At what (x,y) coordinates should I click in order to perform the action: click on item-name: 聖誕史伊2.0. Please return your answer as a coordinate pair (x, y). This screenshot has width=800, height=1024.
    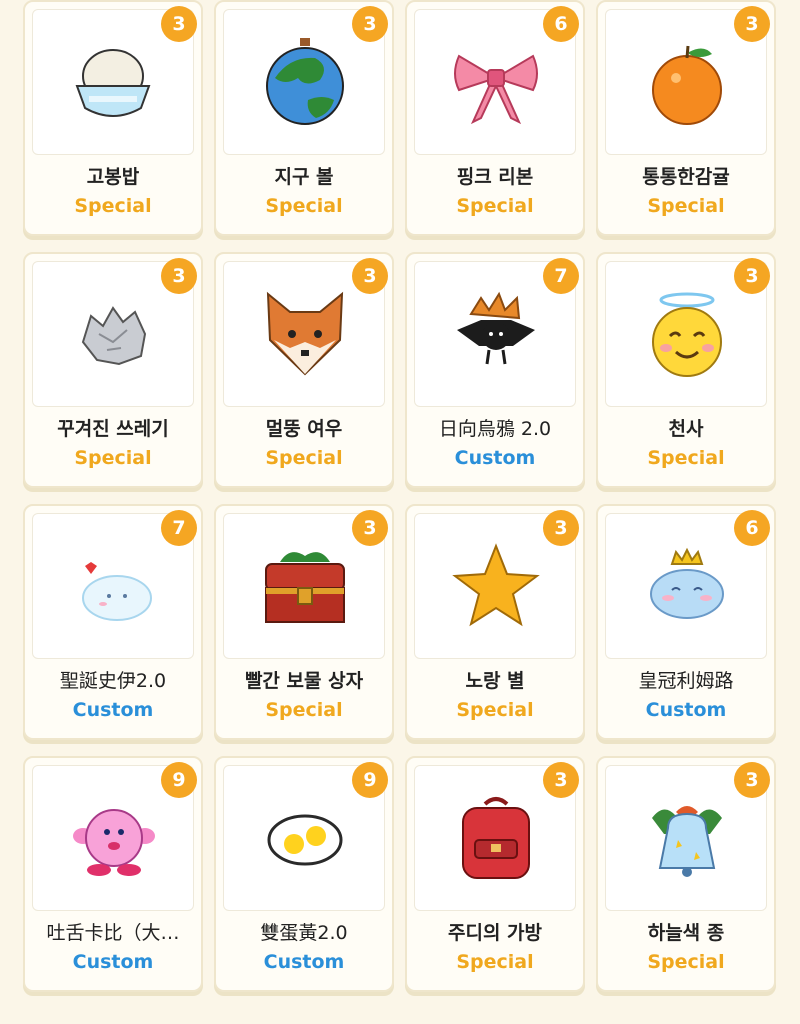
    Looking at the image, I should click on (113, 681).